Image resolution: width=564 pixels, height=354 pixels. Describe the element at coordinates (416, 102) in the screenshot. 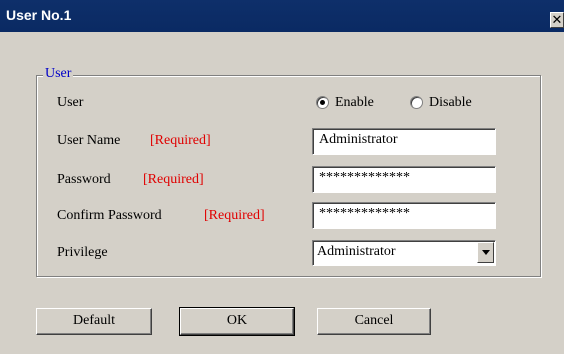

I see `disable-radio` at that location.